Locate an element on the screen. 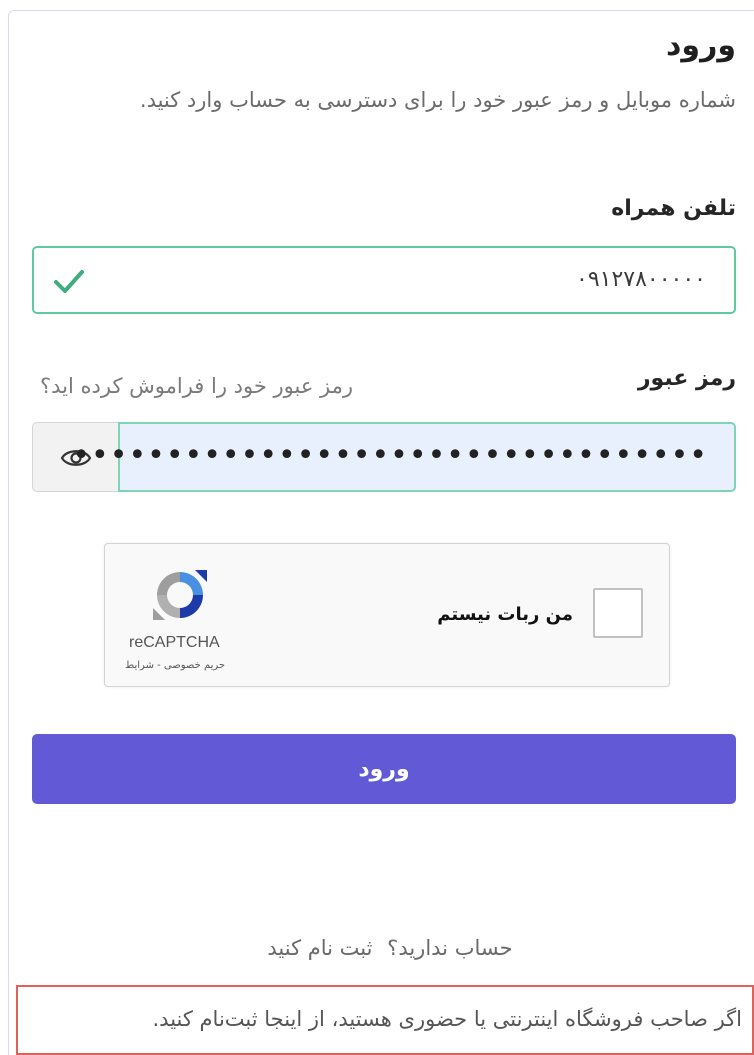 This screenshot has height=1055, width=754. page-title: ورود is located at coordinates (701, 45).